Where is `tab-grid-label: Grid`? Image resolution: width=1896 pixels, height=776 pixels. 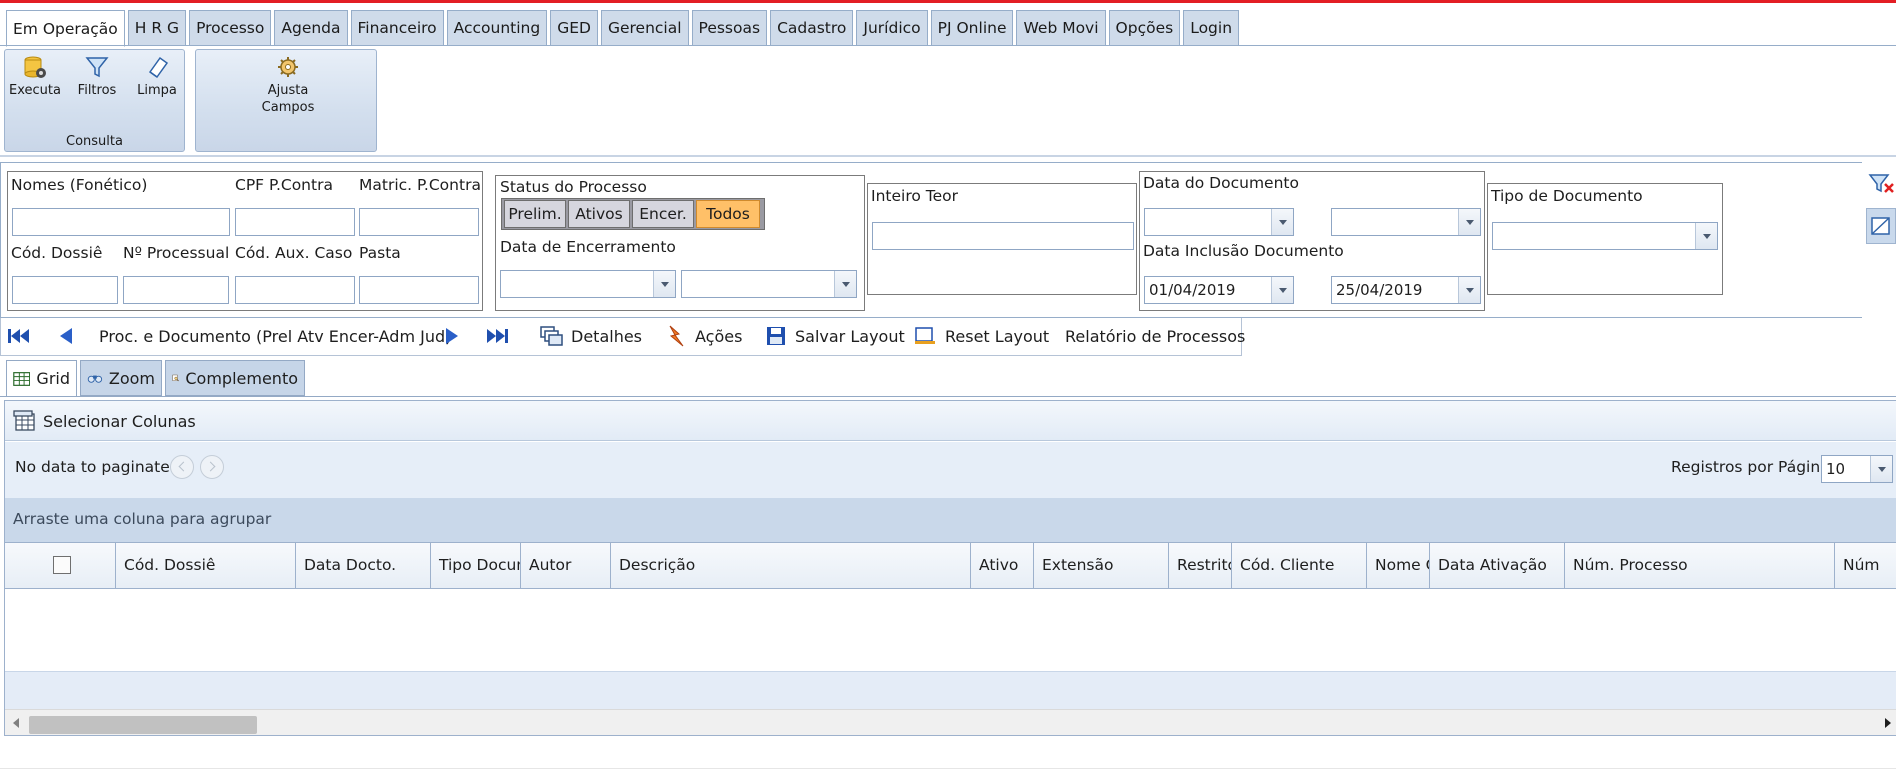 tab-grid-label: Grid is located at coordinates (53, 378).